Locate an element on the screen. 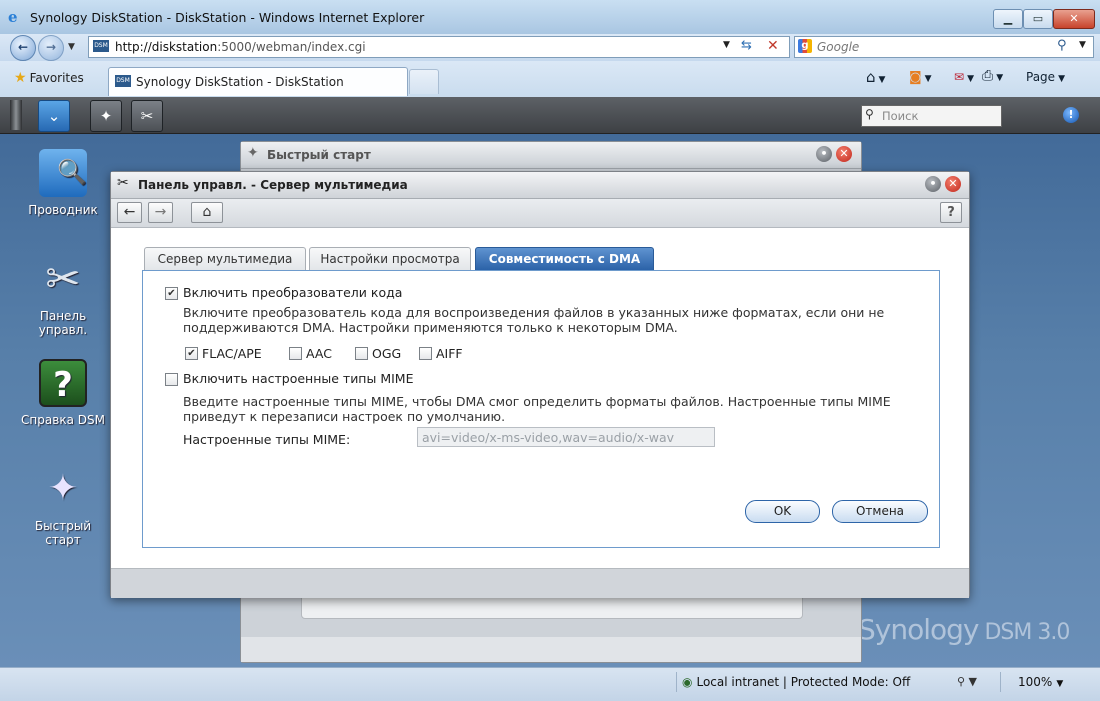 The height and width of the screenshot is (701, 1100). dsm-taskbar: ⌄ ✦ ✂ ⚲ Поиск ! is located at coordinates (550, 115).